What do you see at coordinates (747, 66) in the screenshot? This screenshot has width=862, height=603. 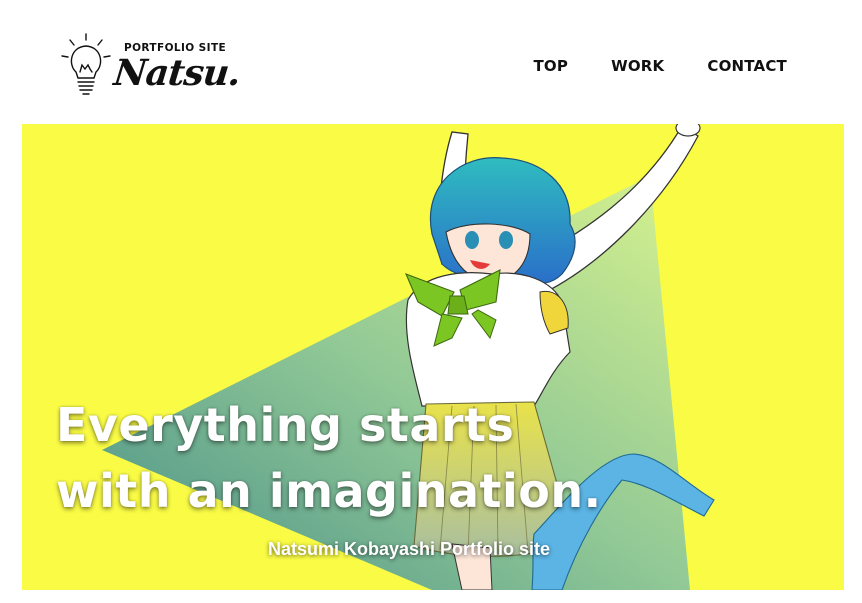 I see `nav-link-contact: CONTACT` at bounding box center [747, 66].